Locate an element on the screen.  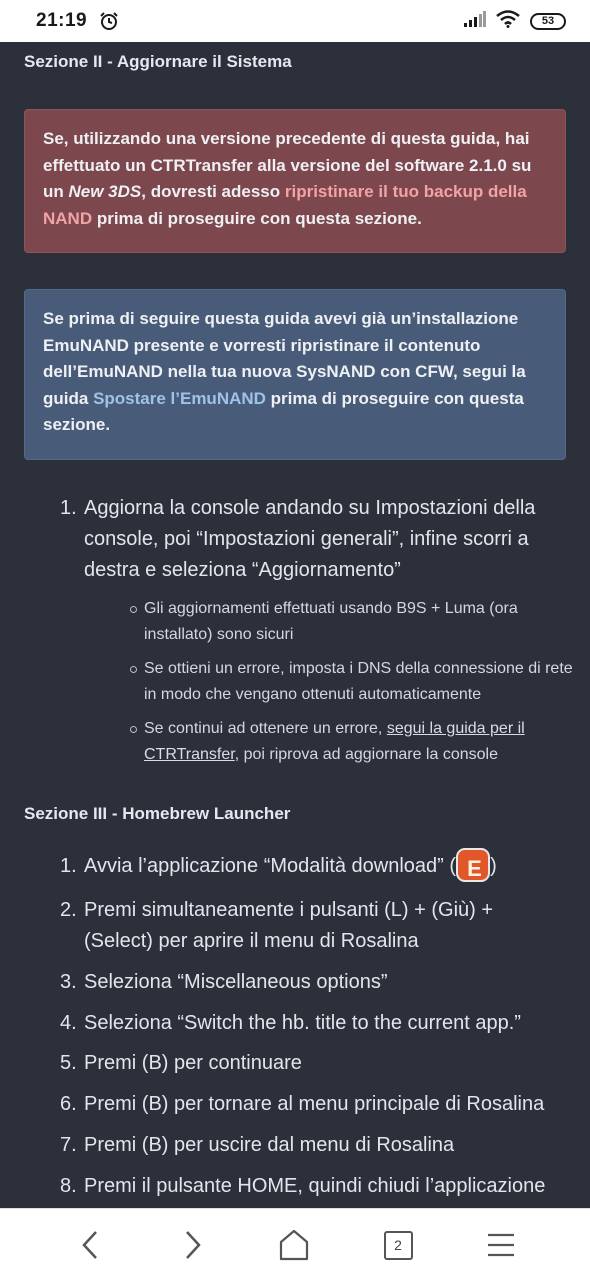
step-text: Premi (B) per continuare is located at coordinates (193, 1063).